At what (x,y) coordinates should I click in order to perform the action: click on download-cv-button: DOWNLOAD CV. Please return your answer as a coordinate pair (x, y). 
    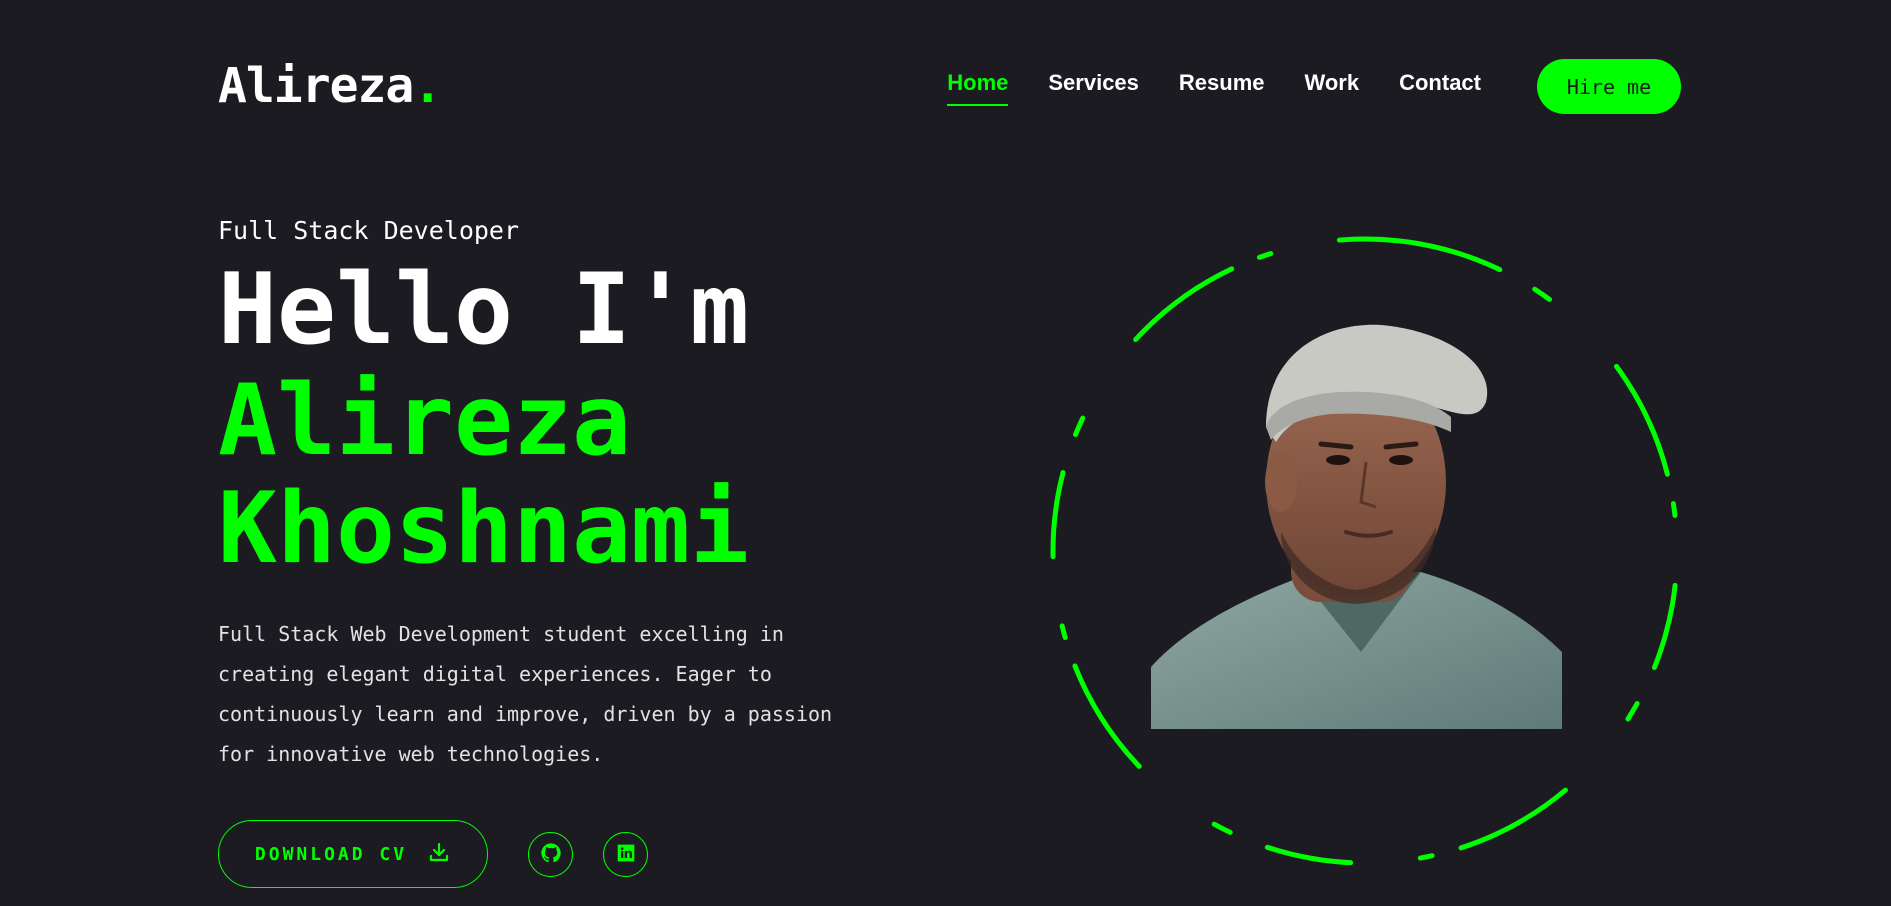
    Looking at the image, I should click on (353, 854).